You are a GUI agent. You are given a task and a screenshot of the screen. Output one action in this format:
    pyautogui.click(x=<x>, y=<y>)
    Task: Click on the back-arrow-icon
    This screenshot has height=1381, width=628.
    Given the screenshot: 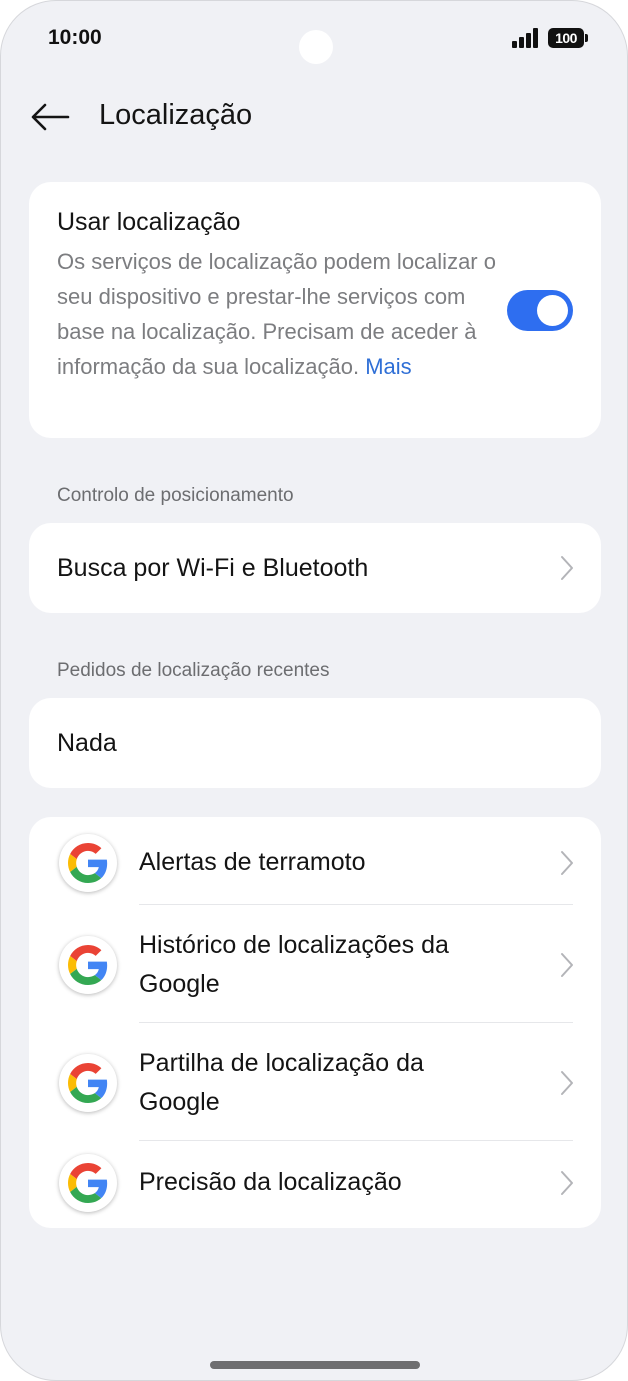 What is the action you would take?
    pyautogui.click(x=50, y=117)
    